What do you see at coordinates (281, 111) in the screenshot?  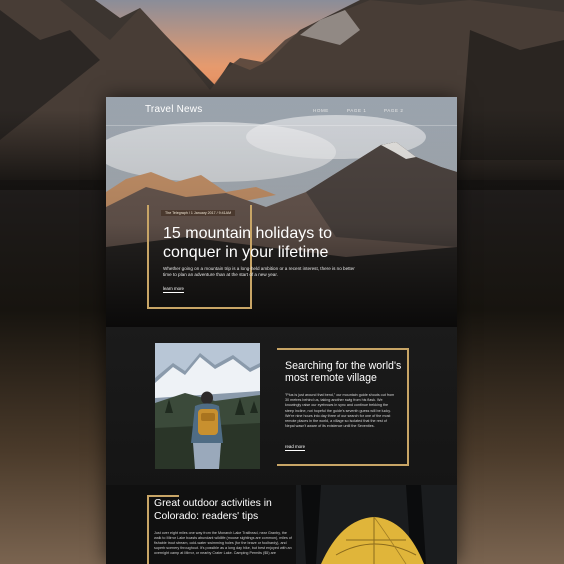 I see `navbar: Travel News HOME PAGE 1 PAGE 2` at bounding box center [281, 111].